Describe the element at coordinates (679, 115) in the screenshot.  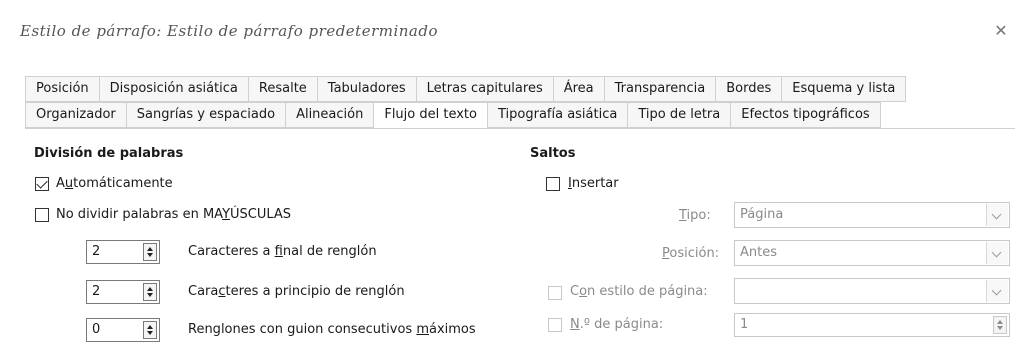
I see `tab-tipo-de-letra: Tipo de letra` at that location.